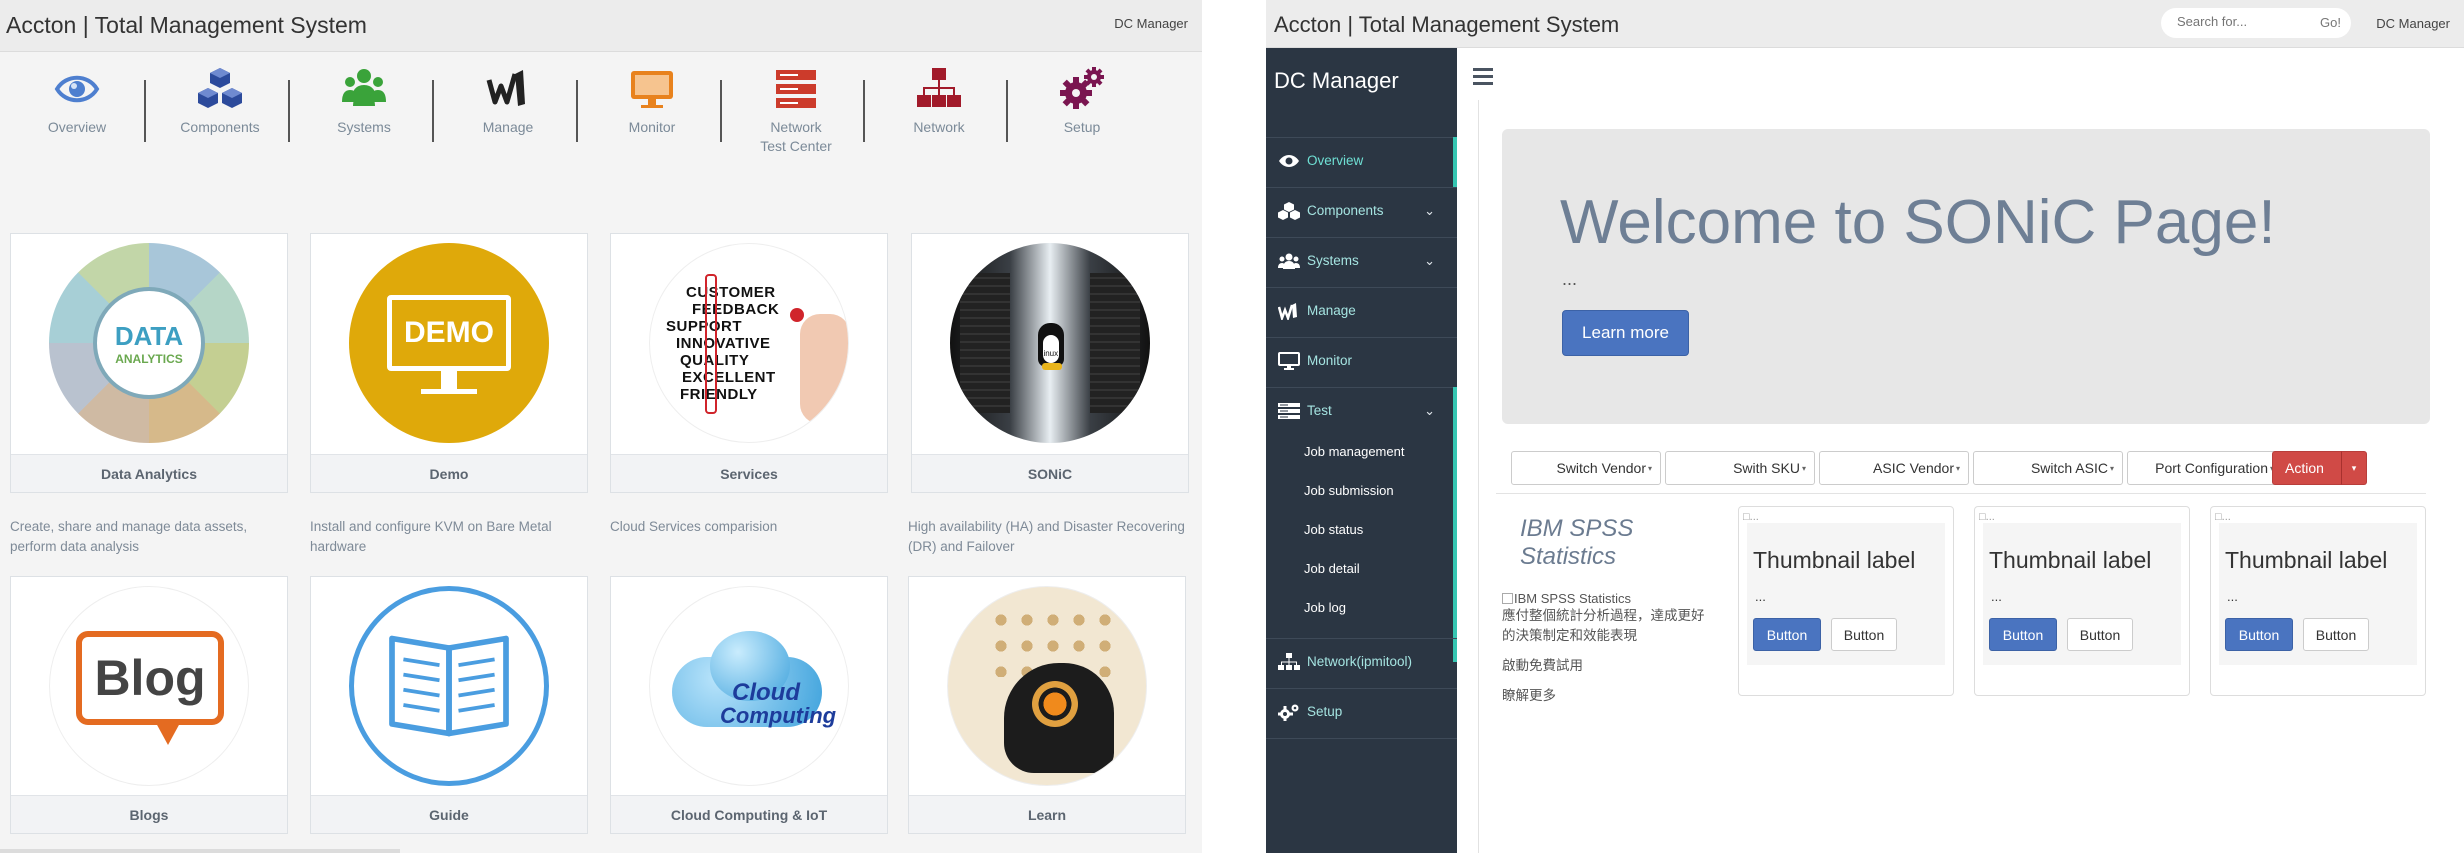  I want to click on image-text: Linux, so click(1049, 353).